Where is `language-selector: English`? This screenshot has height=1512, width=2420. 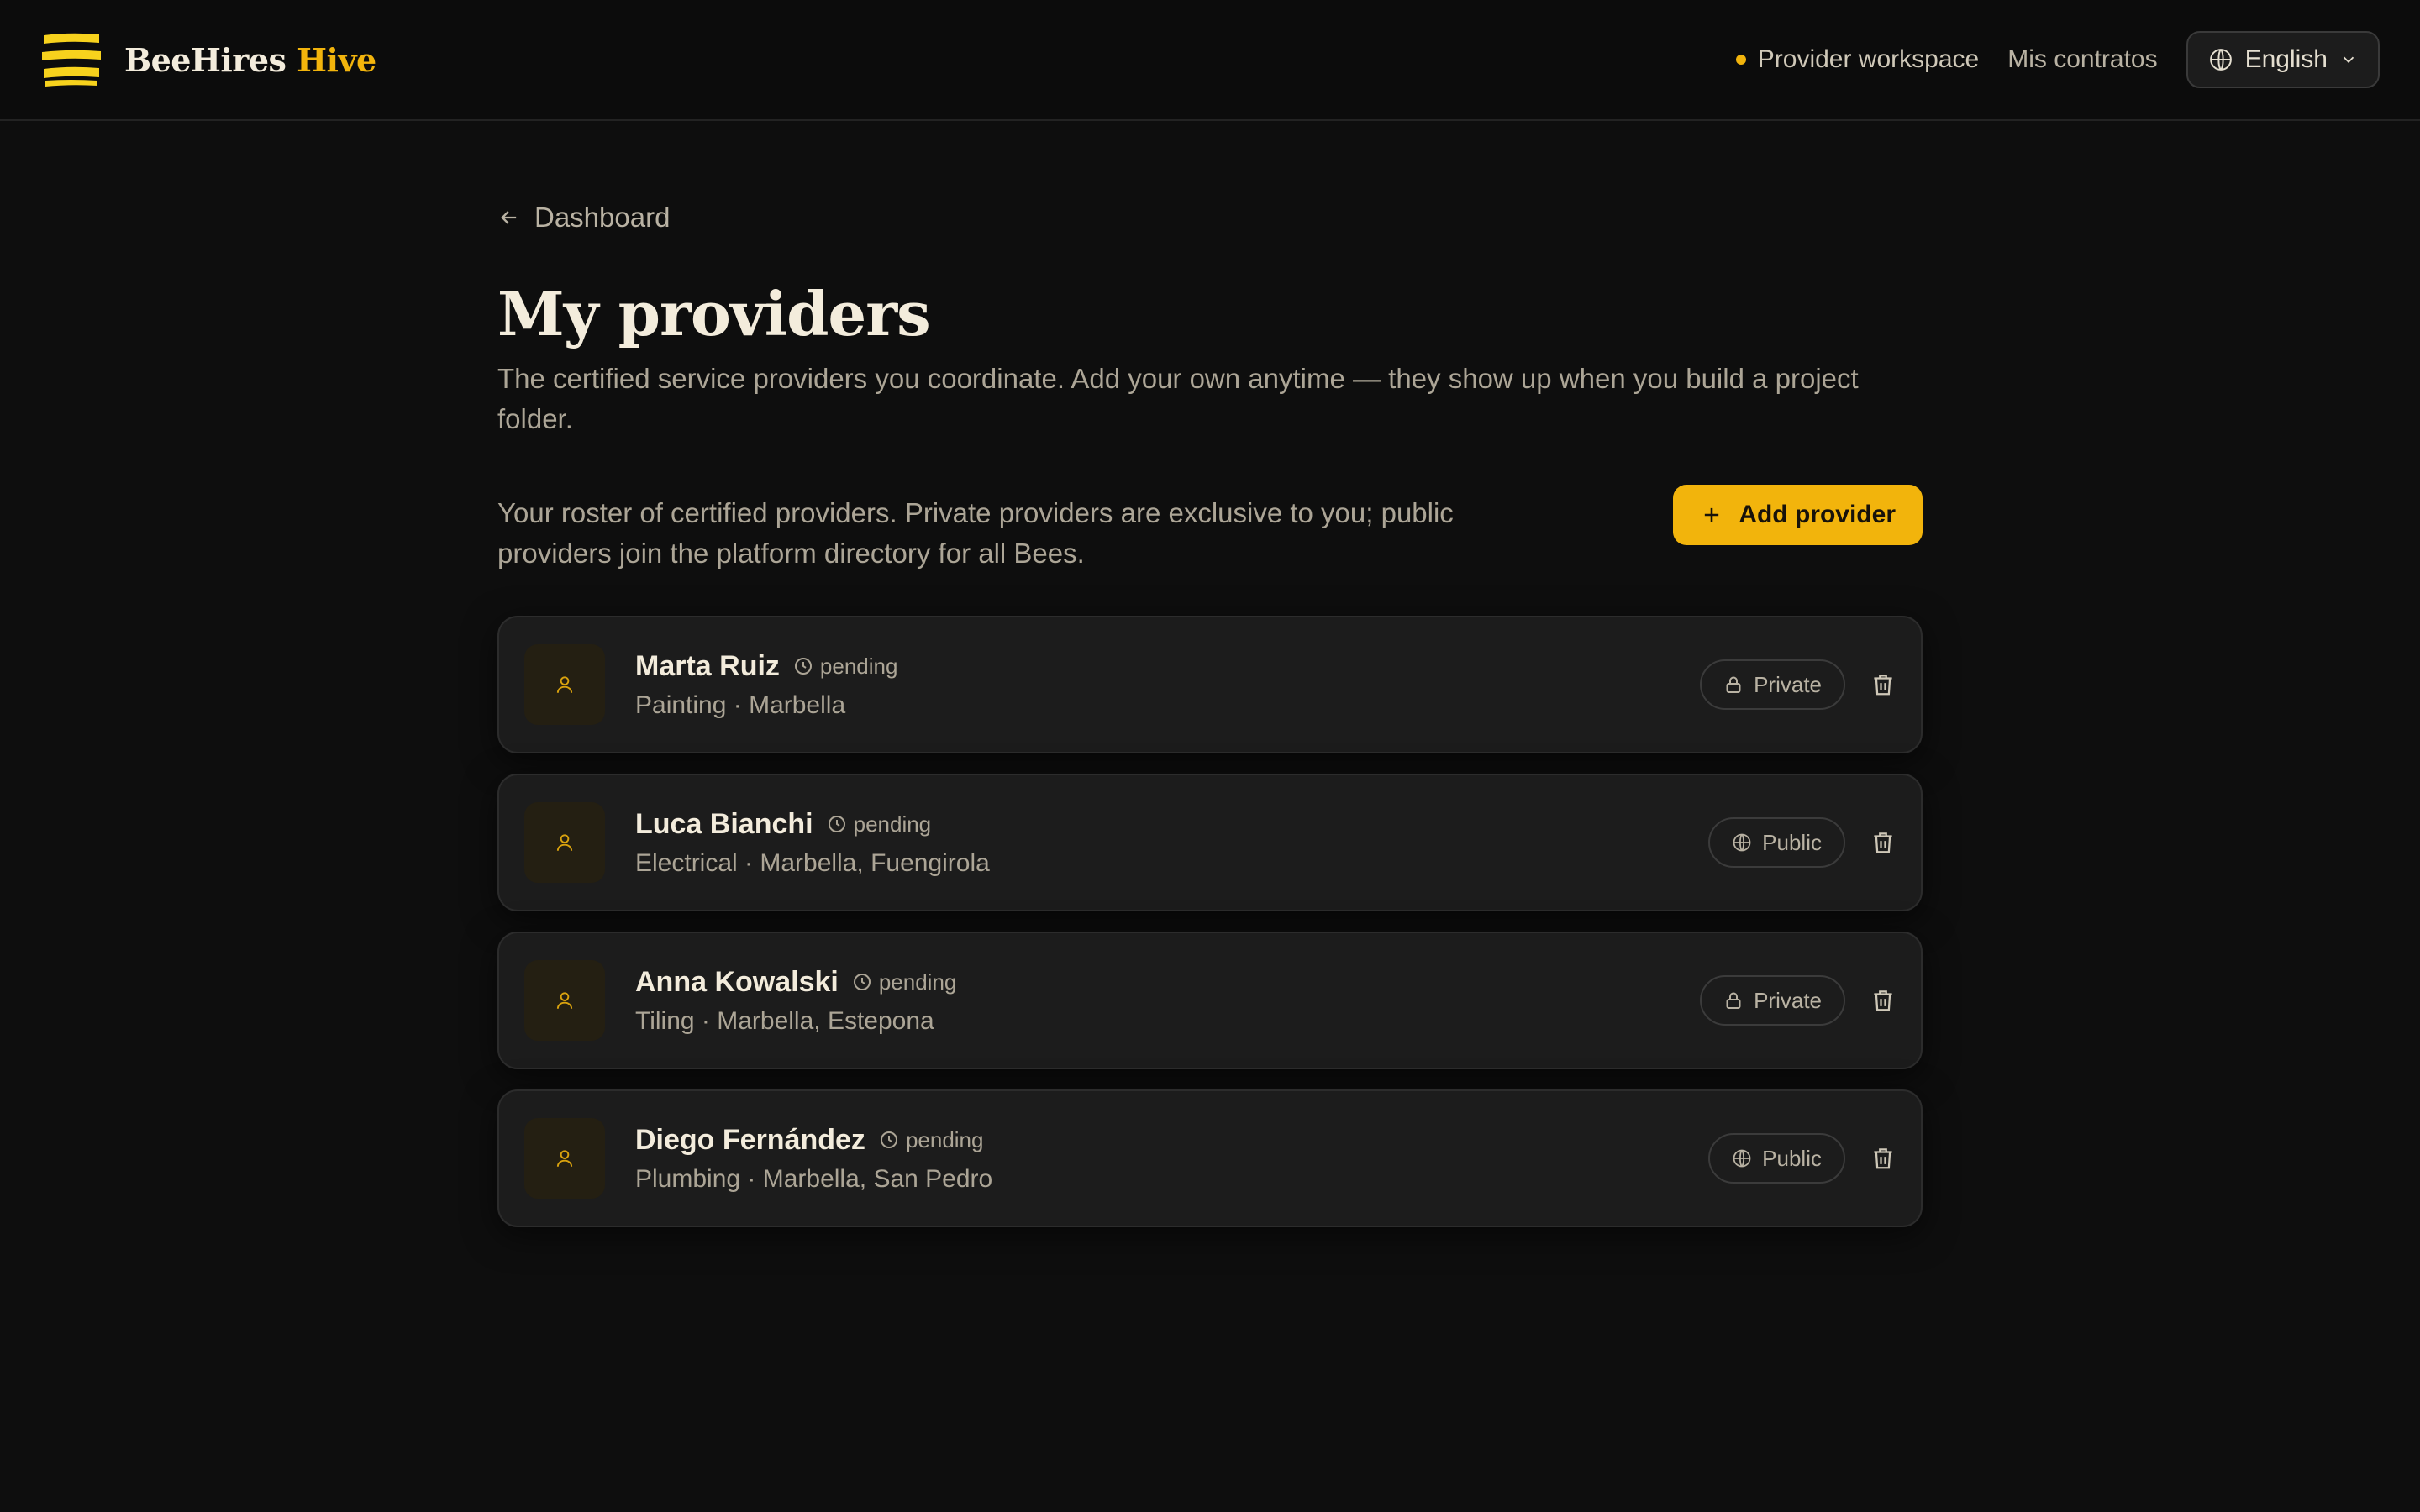
language-selector: English is located at coordinates (2283, 59).